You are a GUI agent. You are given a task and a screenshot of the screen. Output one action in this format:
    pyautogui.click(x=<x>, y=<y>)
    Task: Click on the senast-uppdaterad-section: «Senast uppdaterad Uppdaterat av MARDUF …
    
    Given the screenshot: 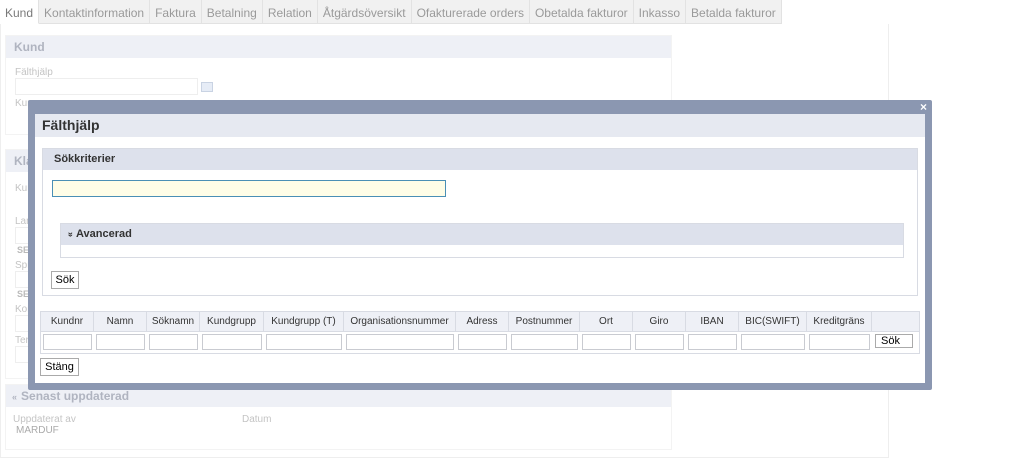 What is the action you would take?
    pyautogui.click(x=338, y=417)
    